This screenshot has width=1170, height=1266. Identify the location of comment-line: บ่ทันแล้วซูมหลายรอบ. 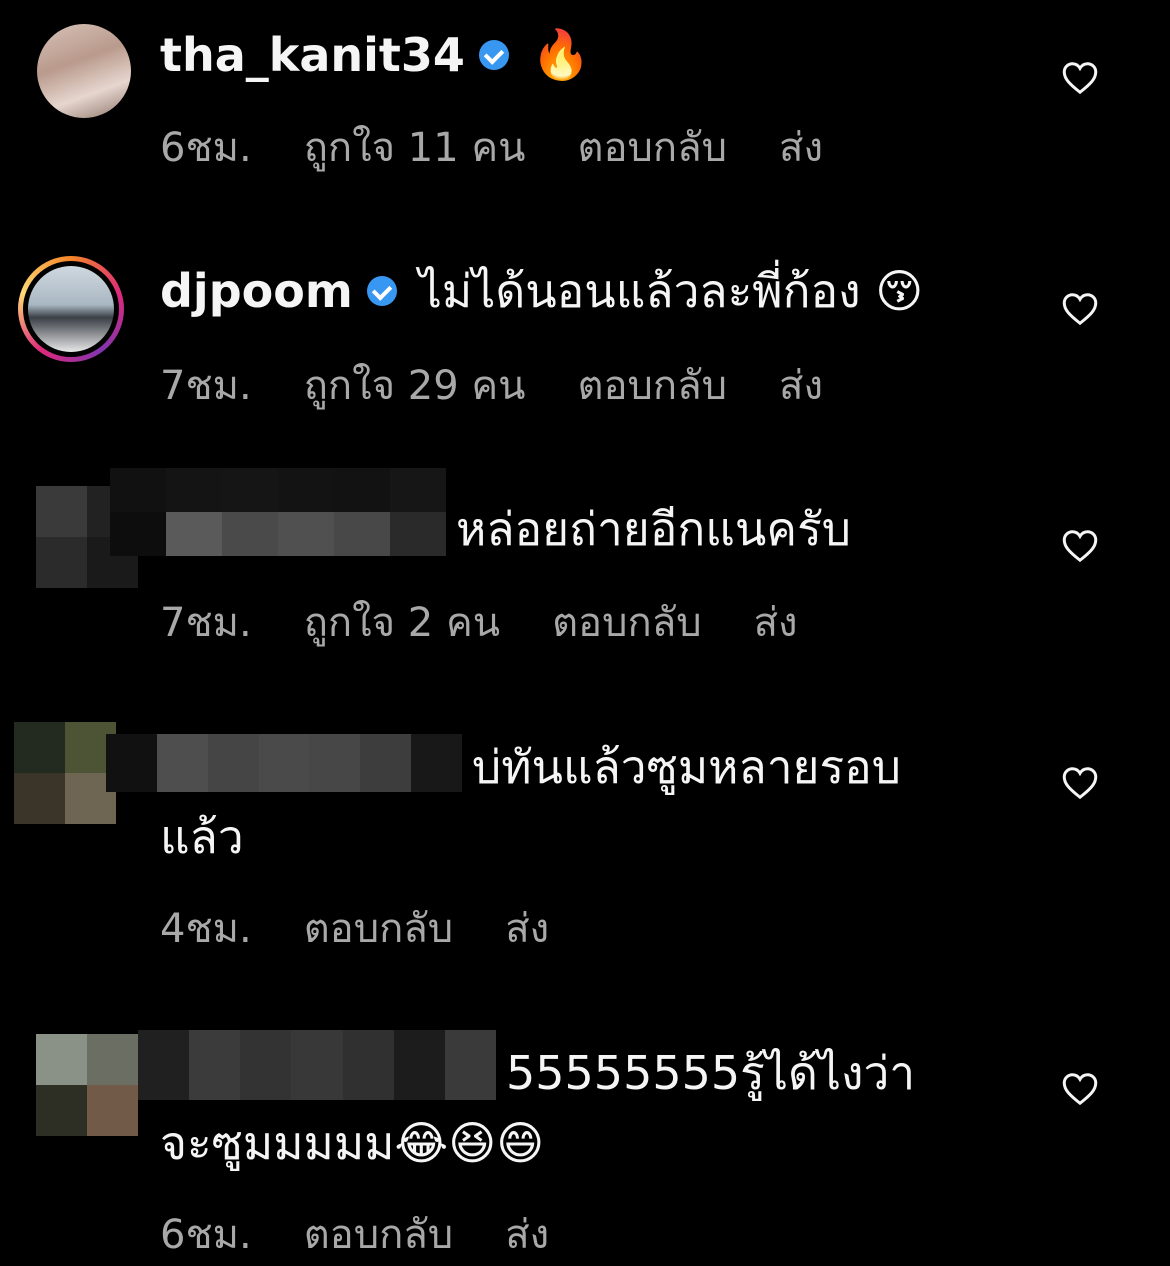
(686, 767).